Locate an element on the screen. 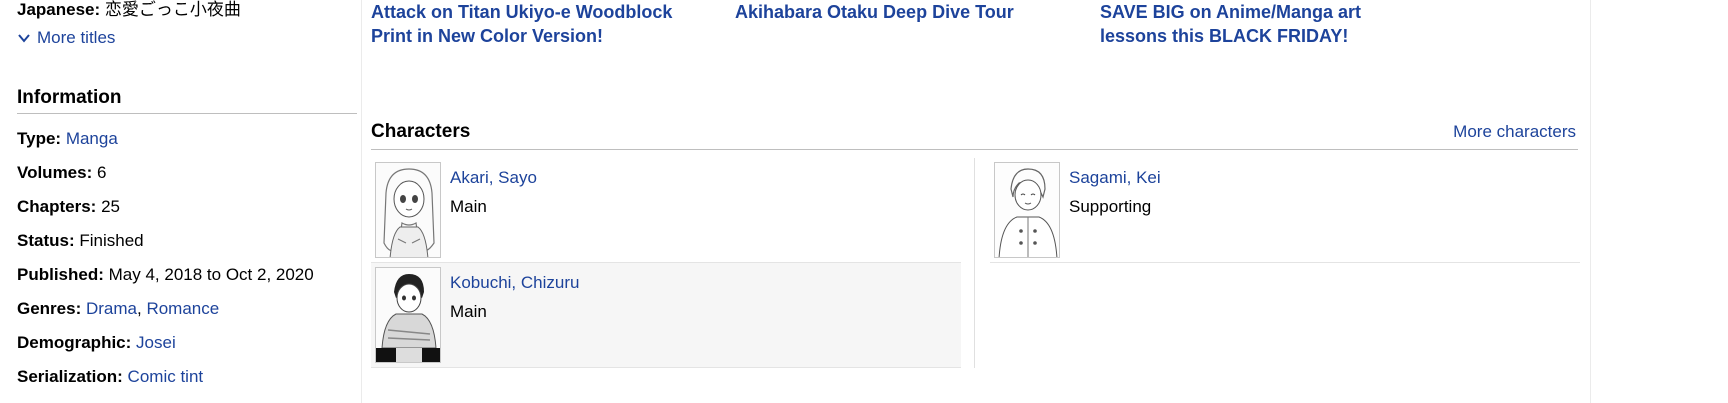  promo-link-akihabara-tour: Akihabara Otaku Deep Dive Tour is located at coordinates (900, 12).